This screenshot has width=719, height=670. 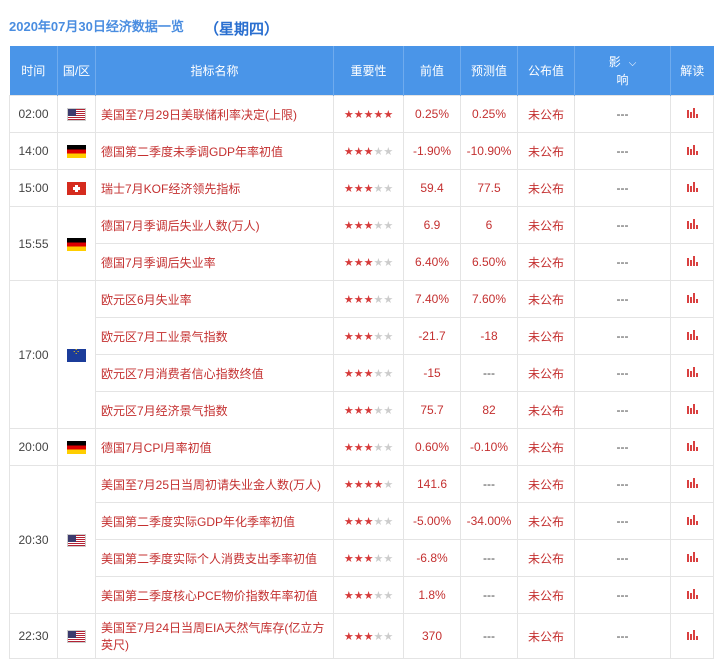 What do you see at coordinates (214, 484) in the screenshot?
I see `indicator-name: 美国至7月25日当周初请失业金人数(万人)` at bounding box center [214, 484].